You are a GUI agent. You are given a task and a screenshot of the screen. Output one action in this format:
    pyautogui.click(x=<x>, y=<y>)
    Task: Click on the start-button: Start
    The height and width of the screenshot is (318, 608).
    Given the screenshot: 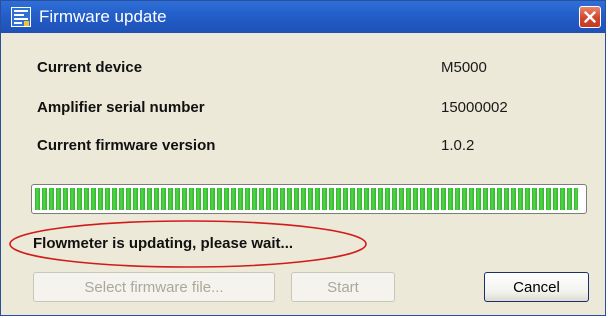 What is the action you would take?
    pyautogui.click(x=343, y=287)
    